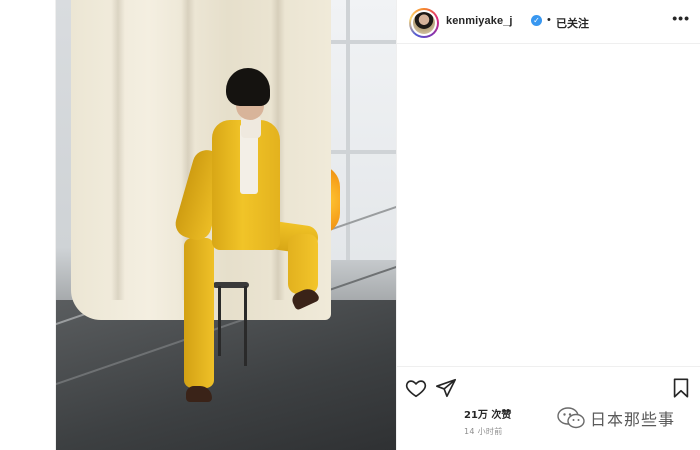  What do you see at coordinates (633, 419) in the screenshot?
I see `watermark-text: 日本那些事` at bounding box center [633, 419].